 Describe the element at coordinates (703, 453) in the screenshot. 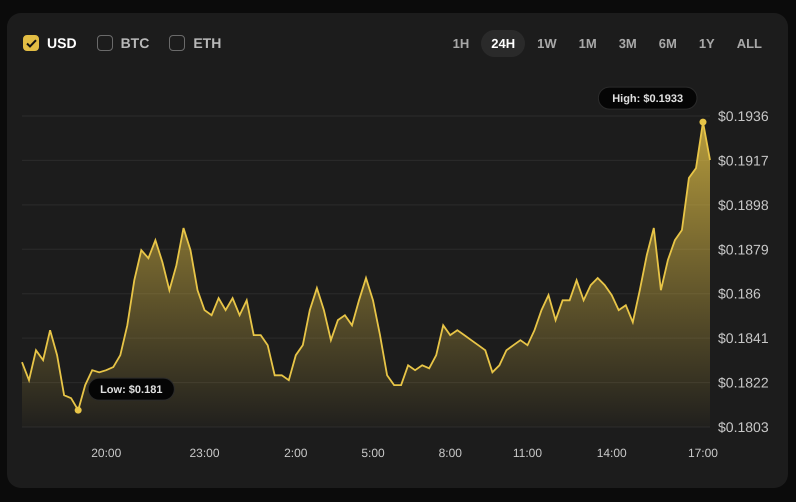

I see `x-axis-label: 17:00` at that location.